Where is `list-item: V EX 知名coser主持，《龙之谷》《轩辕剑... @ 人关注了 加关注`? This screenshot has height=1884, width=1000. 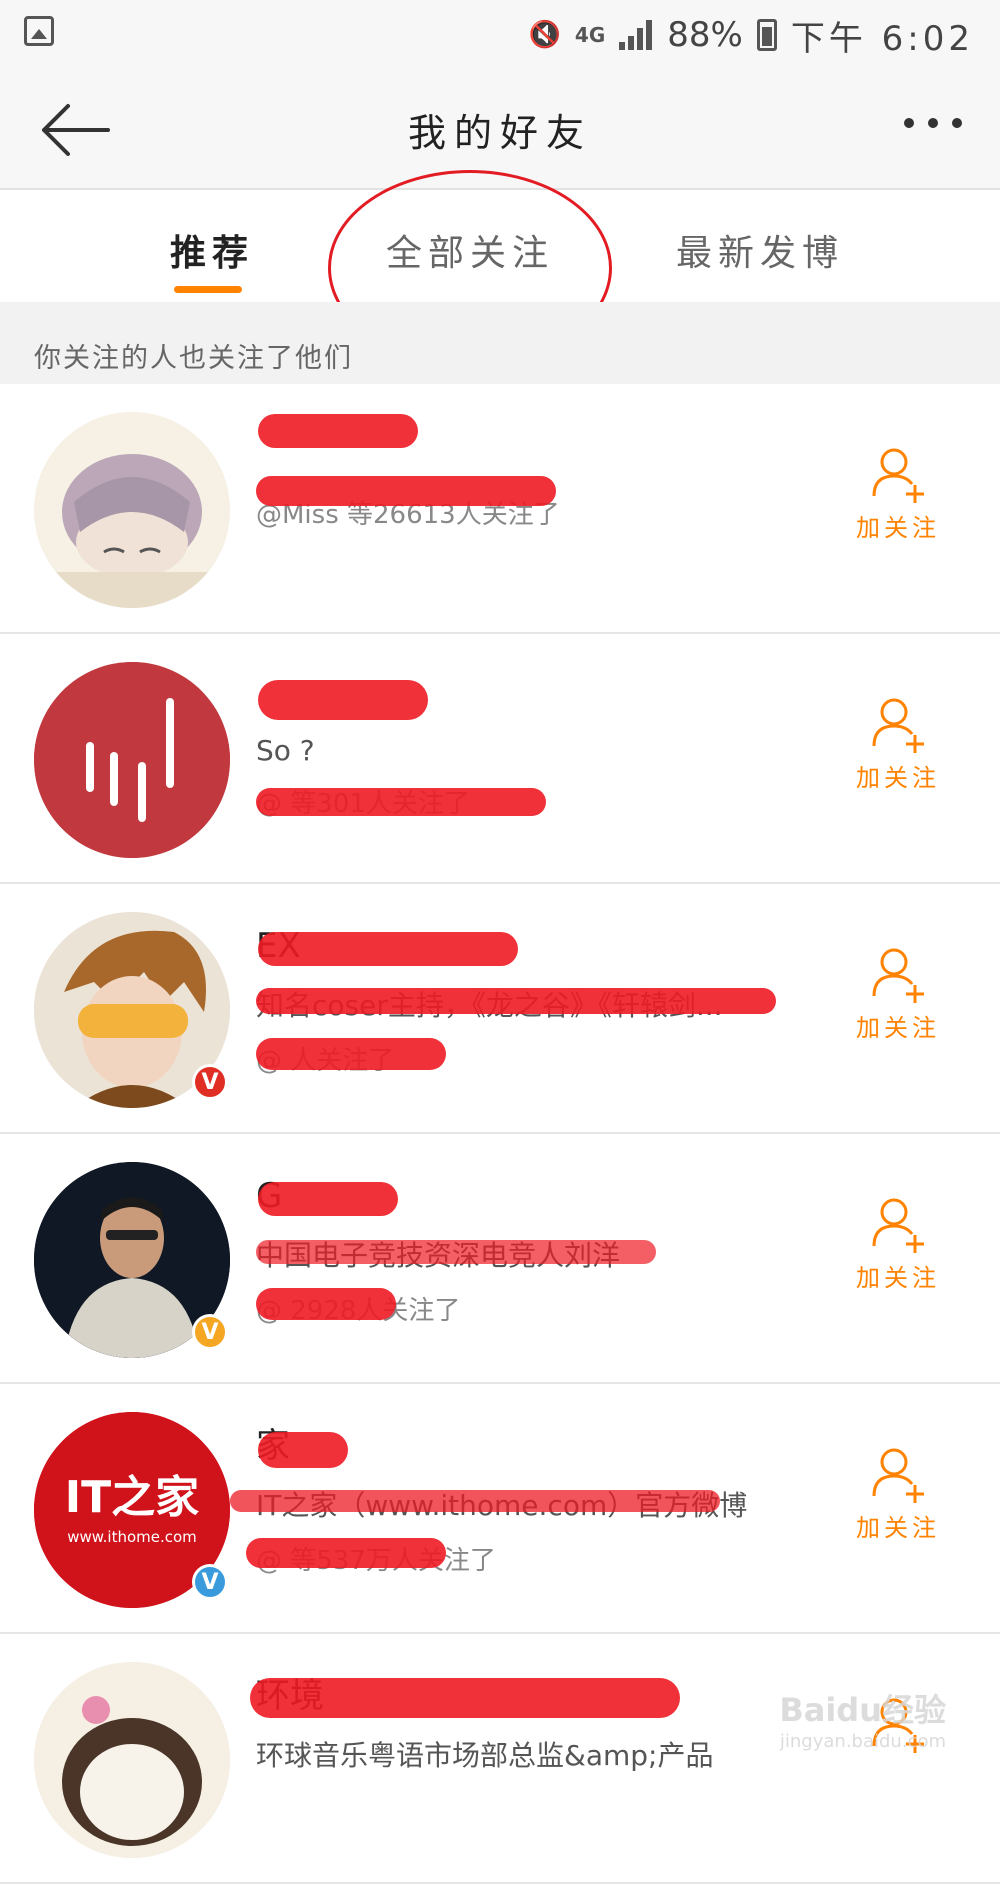 list-item: V EX 知名coser主持，《龙之谷》《轩辕剑... @ 人关注了 加关注 is located at coordinates (500, 1009).